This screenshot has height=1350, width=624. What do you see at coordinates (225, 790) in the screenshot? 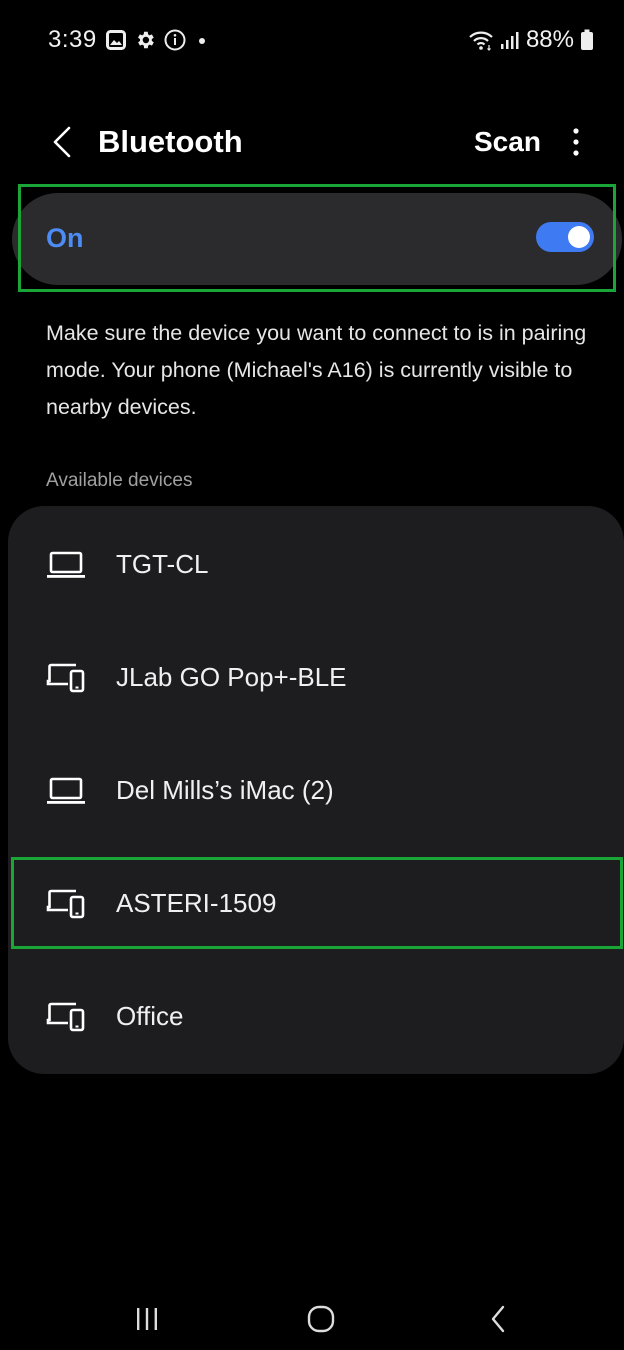
I see `device-name: Del Mills’s iMac (2)` at bounding box center [225, 790].